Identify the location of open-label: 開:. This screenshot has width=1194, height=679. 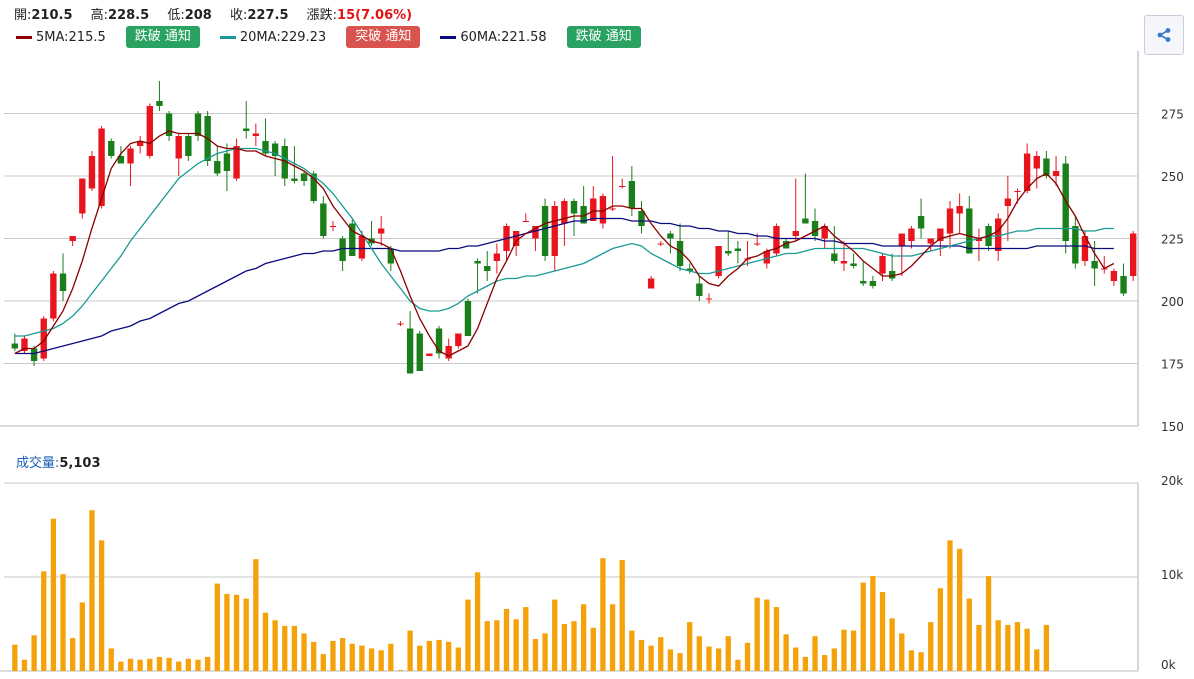
(23, 15).